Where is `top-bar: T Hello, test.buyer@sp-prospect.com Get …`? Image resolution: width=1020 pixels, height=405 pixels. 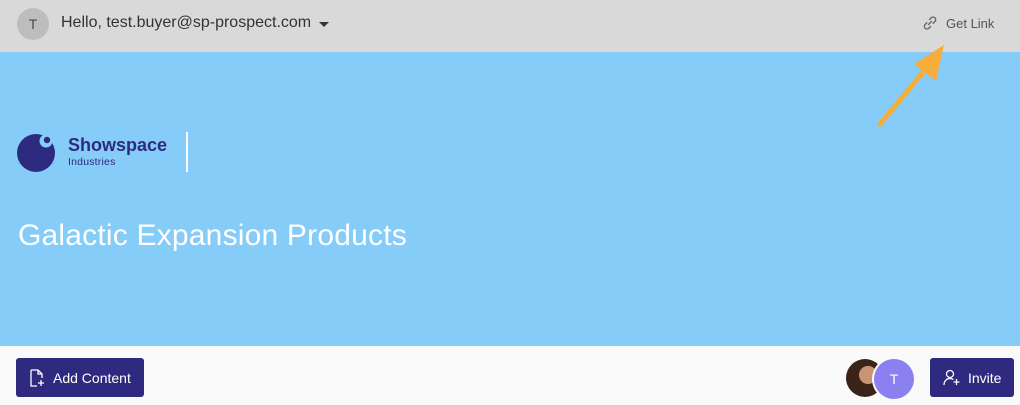 top-bar: T Hello, test.buyer@sp-prospect.com Get … is located at coordinates (510, 26).